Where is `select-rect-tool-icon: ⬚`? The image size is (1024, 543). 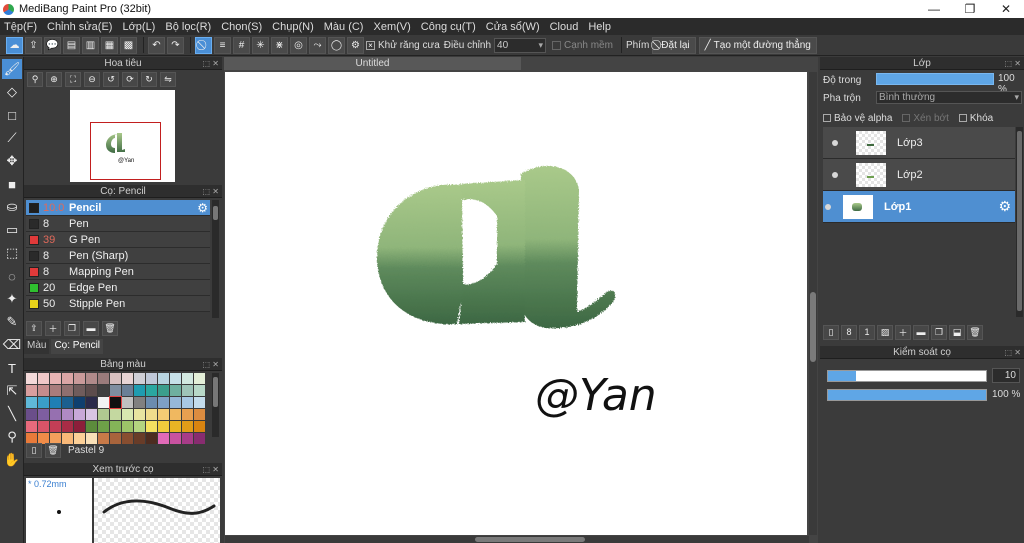 select-rect-tool-icon: ⬚ is located at coordinates (12, 253).